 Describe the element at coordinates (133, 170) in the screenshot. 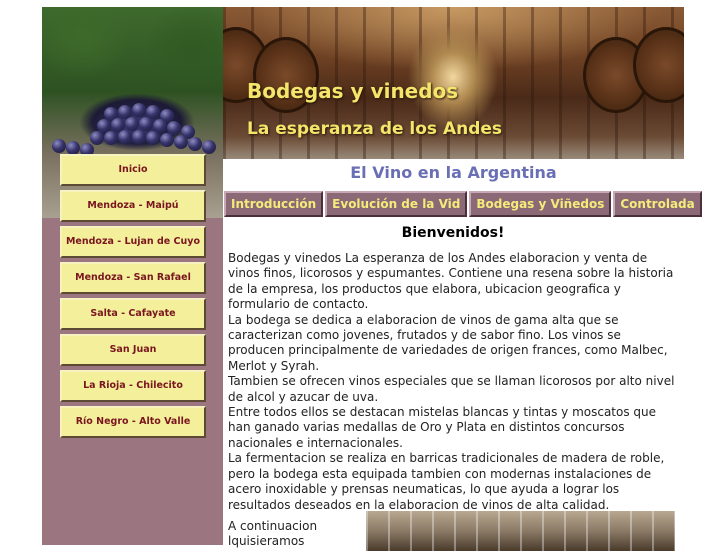

I see `sidebar-item-inicio: Inicio` at that location.